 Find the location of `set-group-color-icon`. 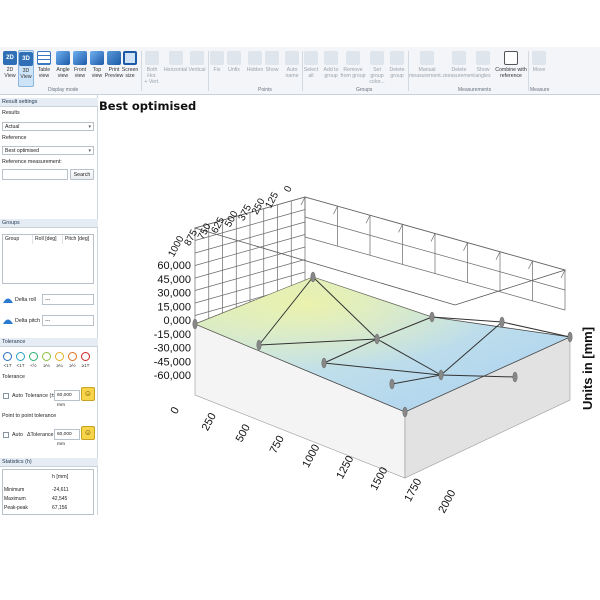

set-group-color-icon is located at coordinates (377, 58).